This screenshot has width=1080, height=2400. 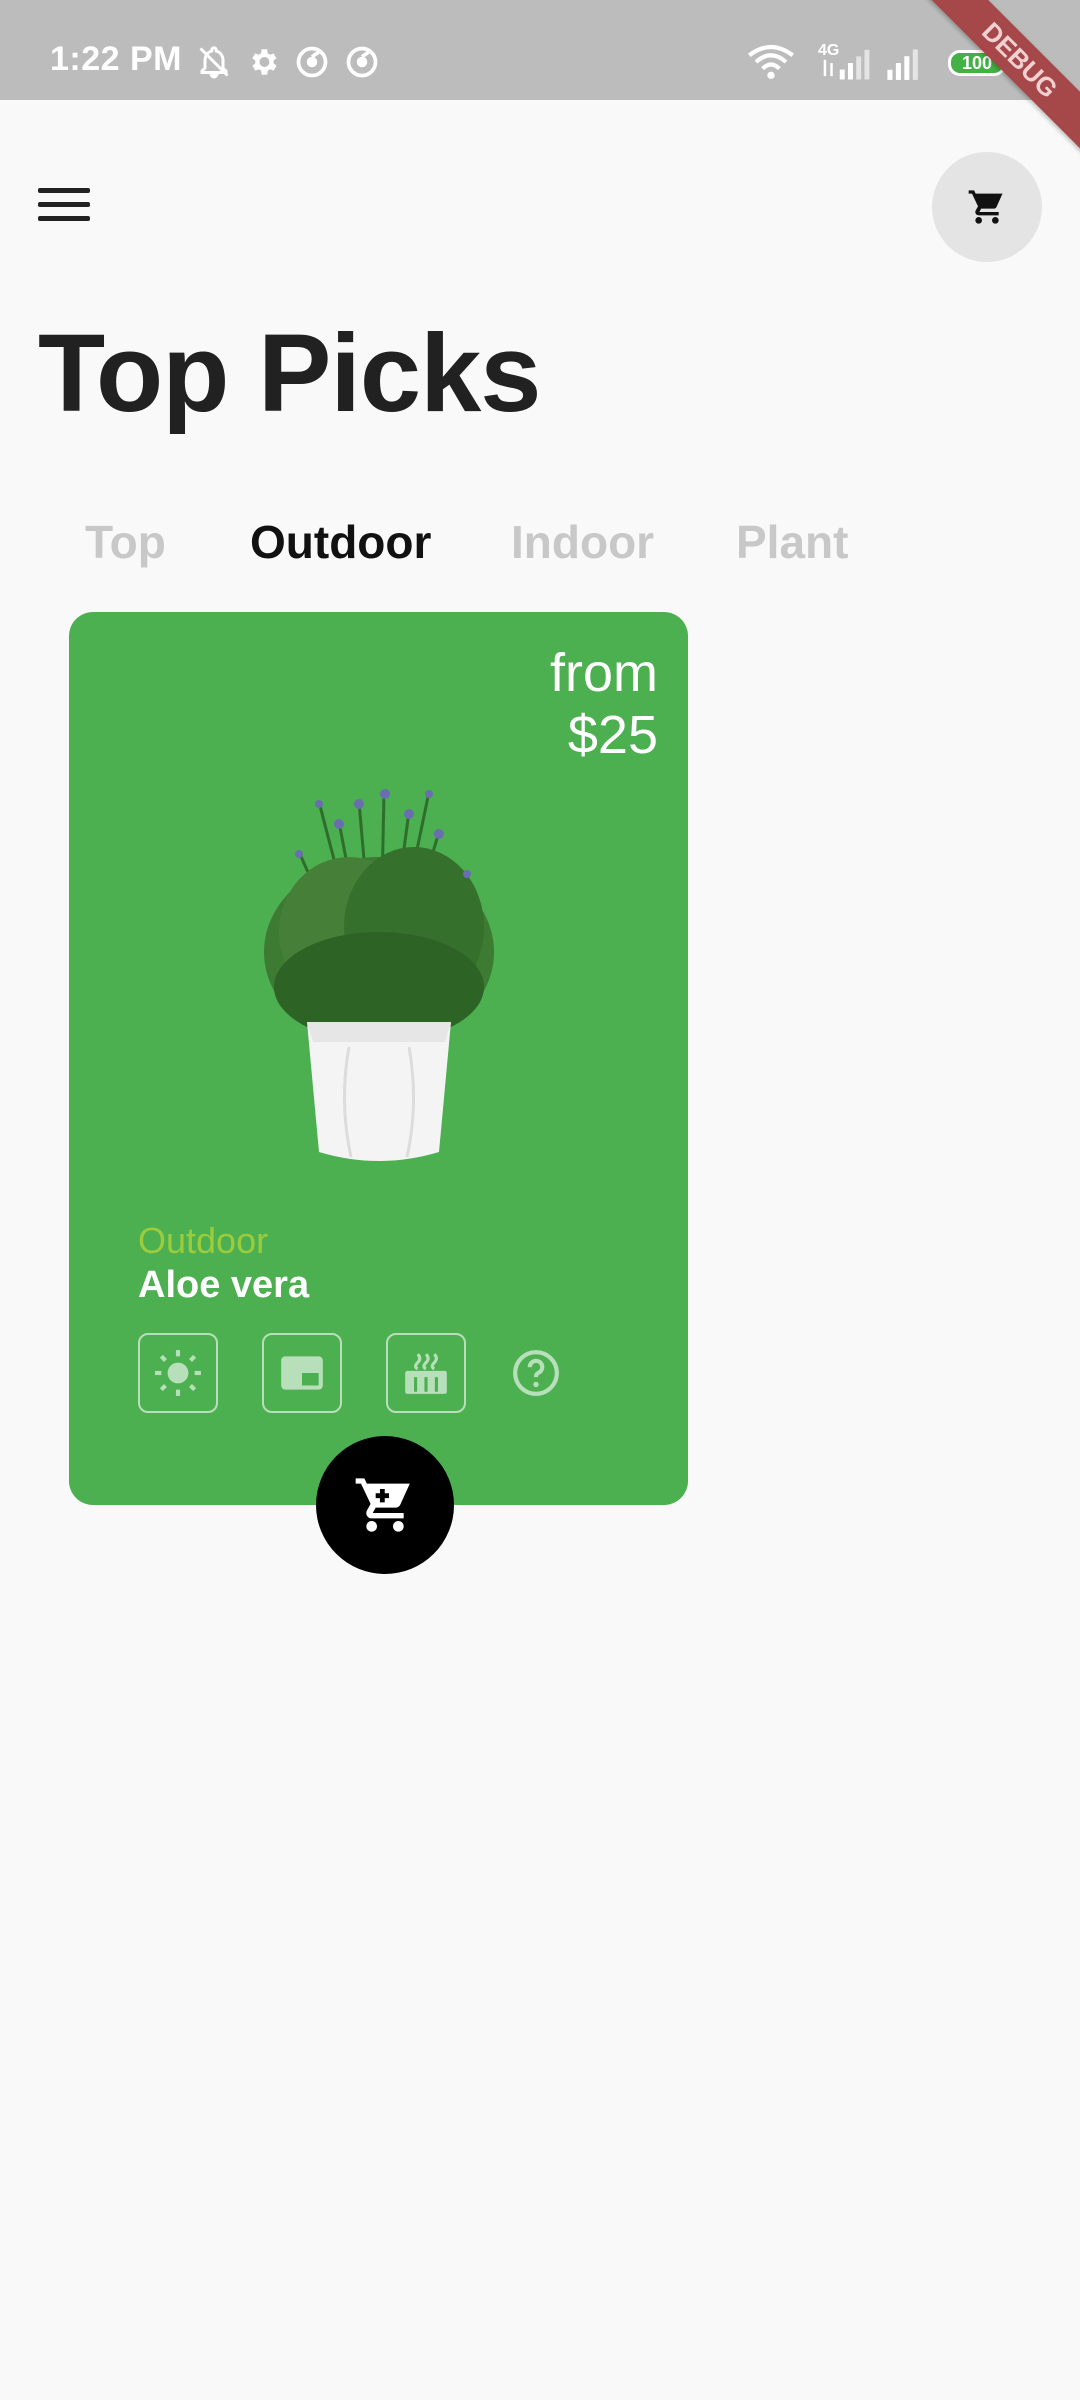 What do you see at coordinates (340, 542) in the screenshot?
I see `tab-outdoor: Outdoor` at bounding box center [340, 542].